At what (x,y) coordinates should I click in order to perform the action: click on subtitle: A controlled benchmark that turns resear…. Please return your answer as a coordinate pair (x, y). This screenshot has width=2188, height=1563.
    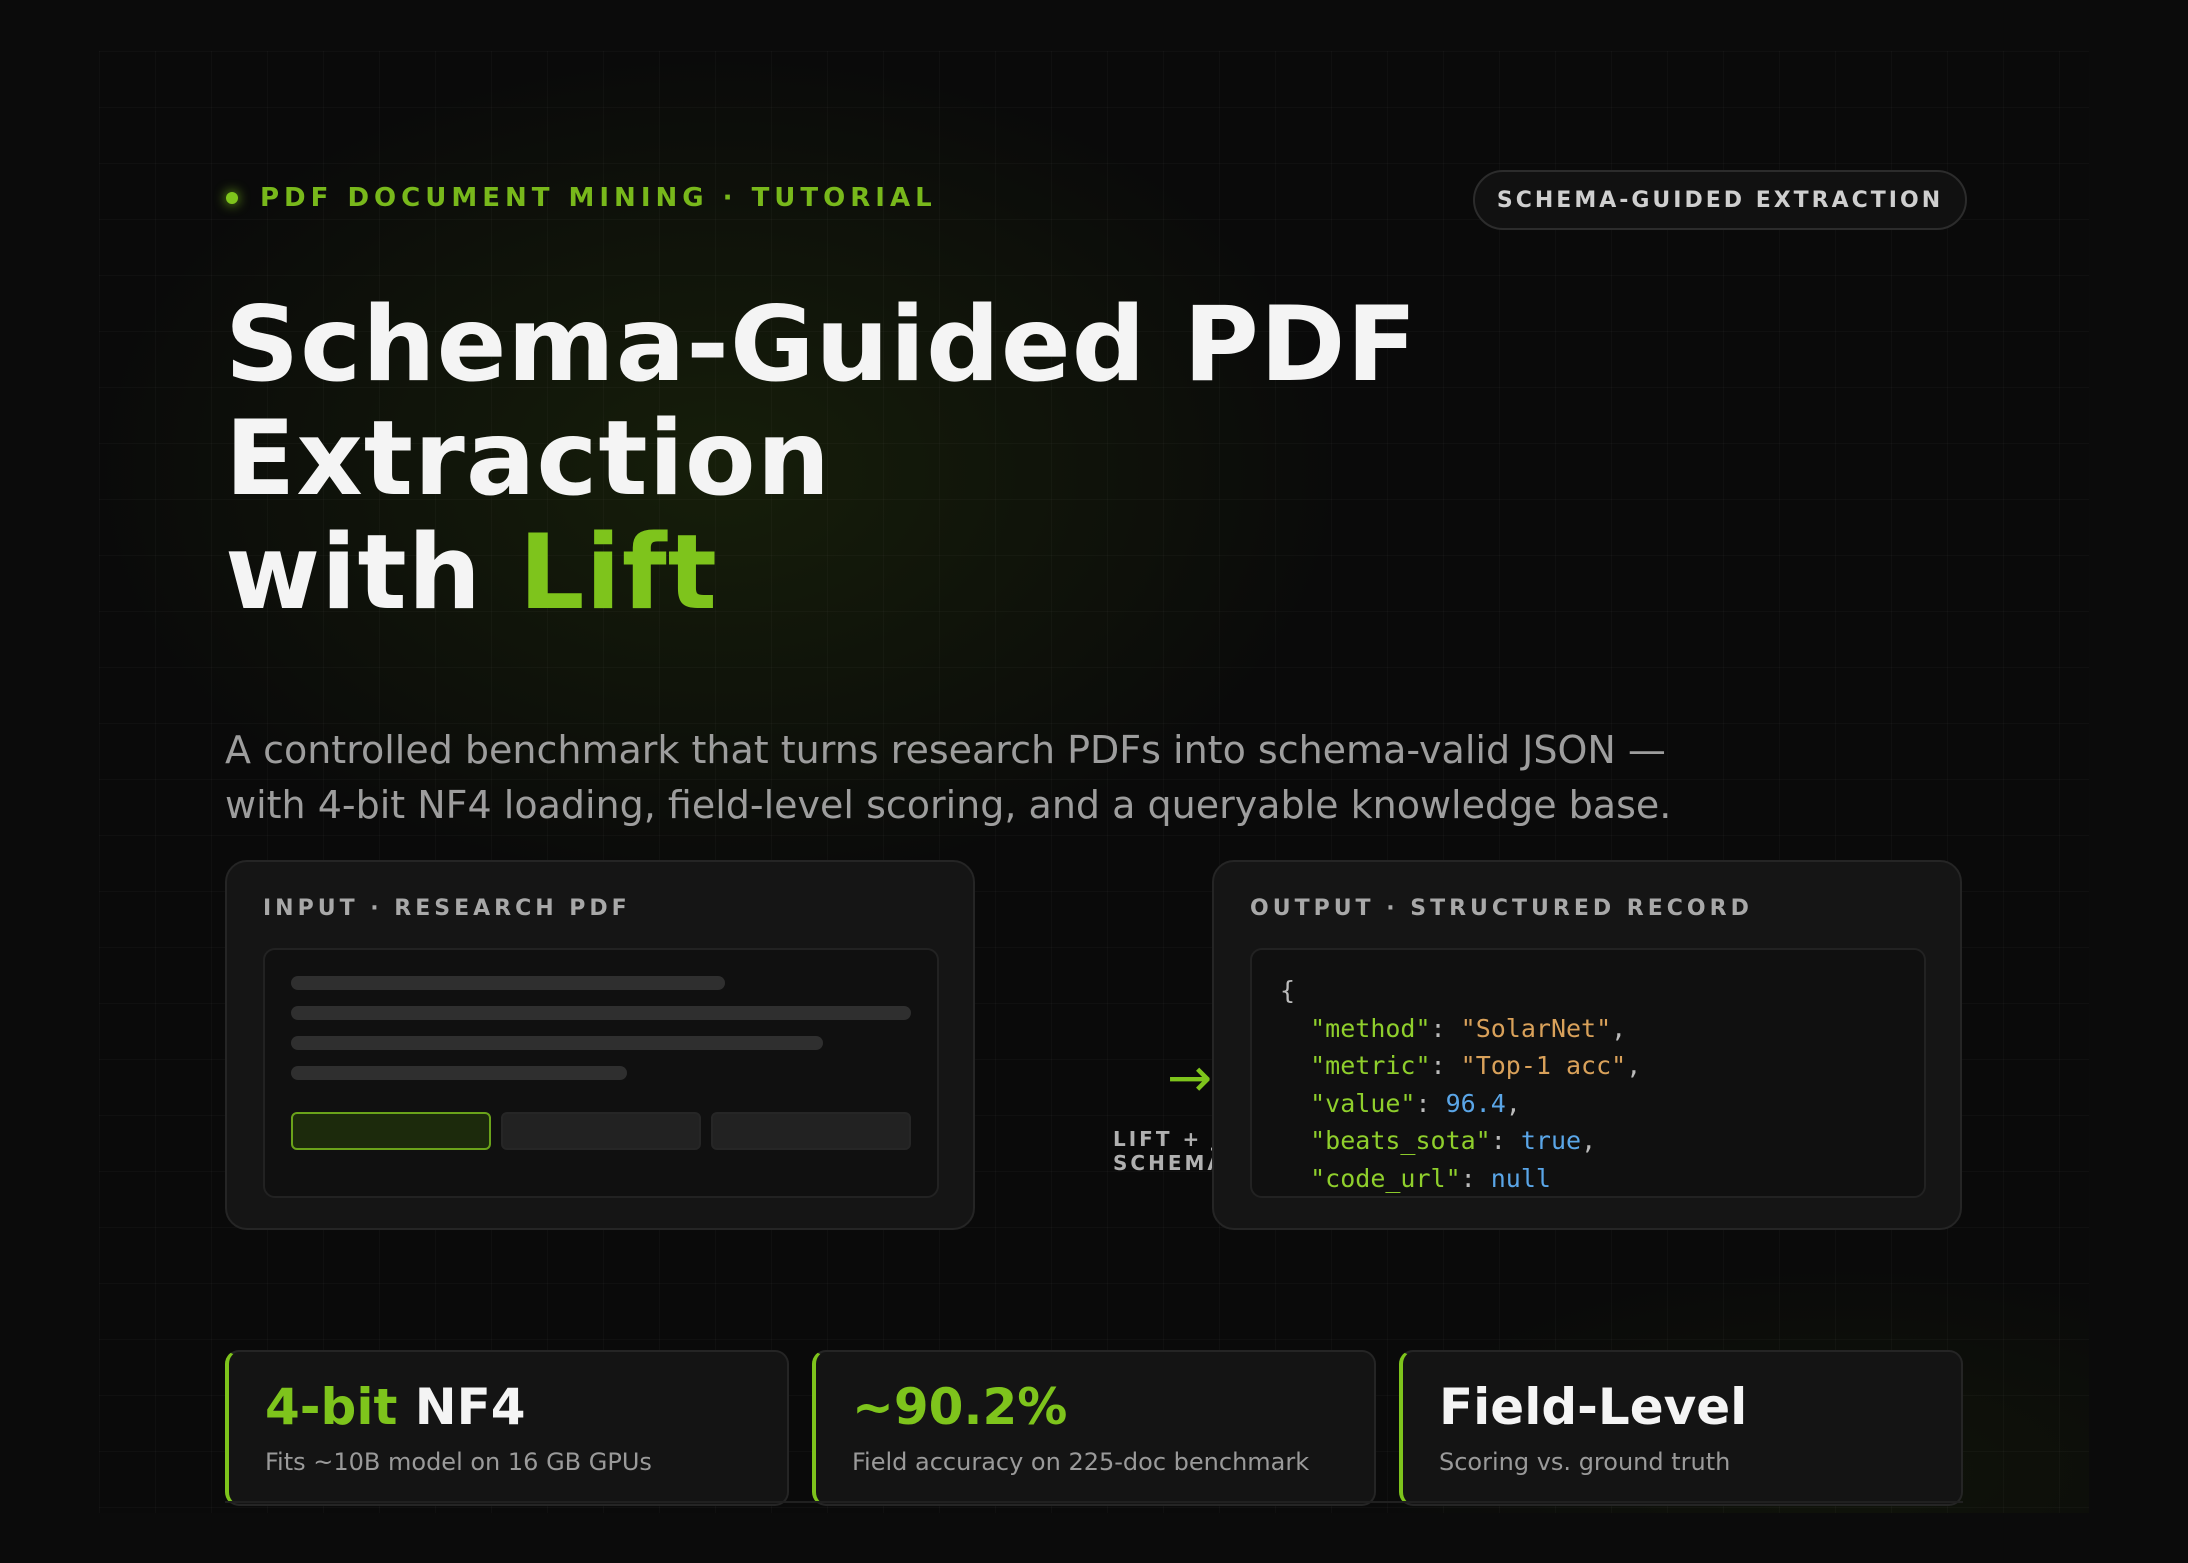
    Looking at the image, I should click on (975, 778).